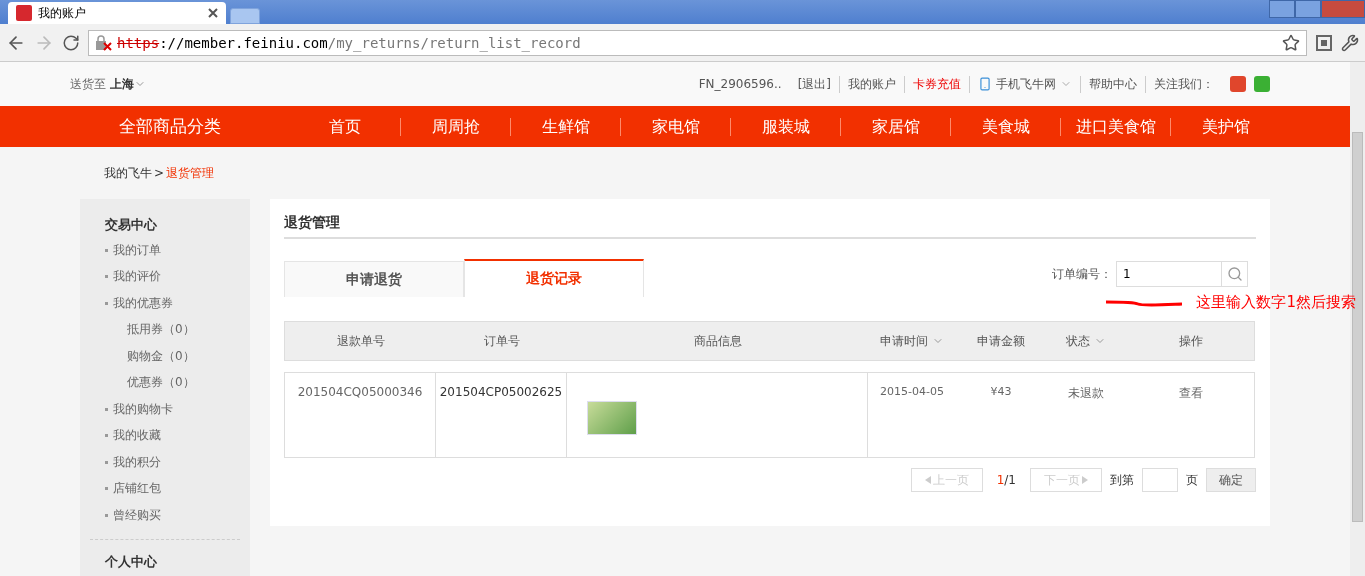 The height and width of the screenshot is (576, 1365). What do you see at coordinates (1024, 84) in the screenshot?
I see `top-link: 手机飞牛网` at bounding box center [1024, 84].